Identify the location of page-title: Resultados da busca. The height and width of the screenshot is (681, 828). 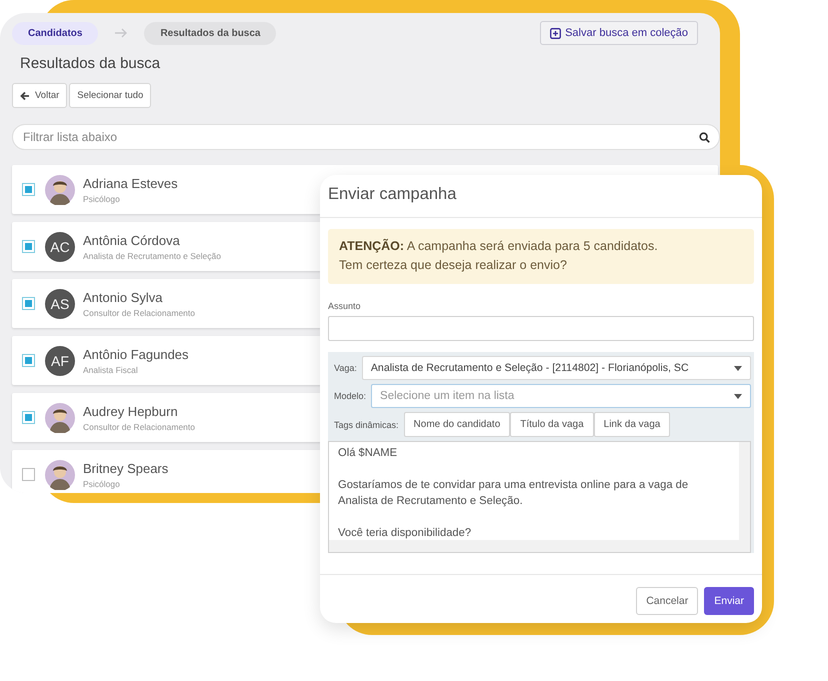
(91, 63).